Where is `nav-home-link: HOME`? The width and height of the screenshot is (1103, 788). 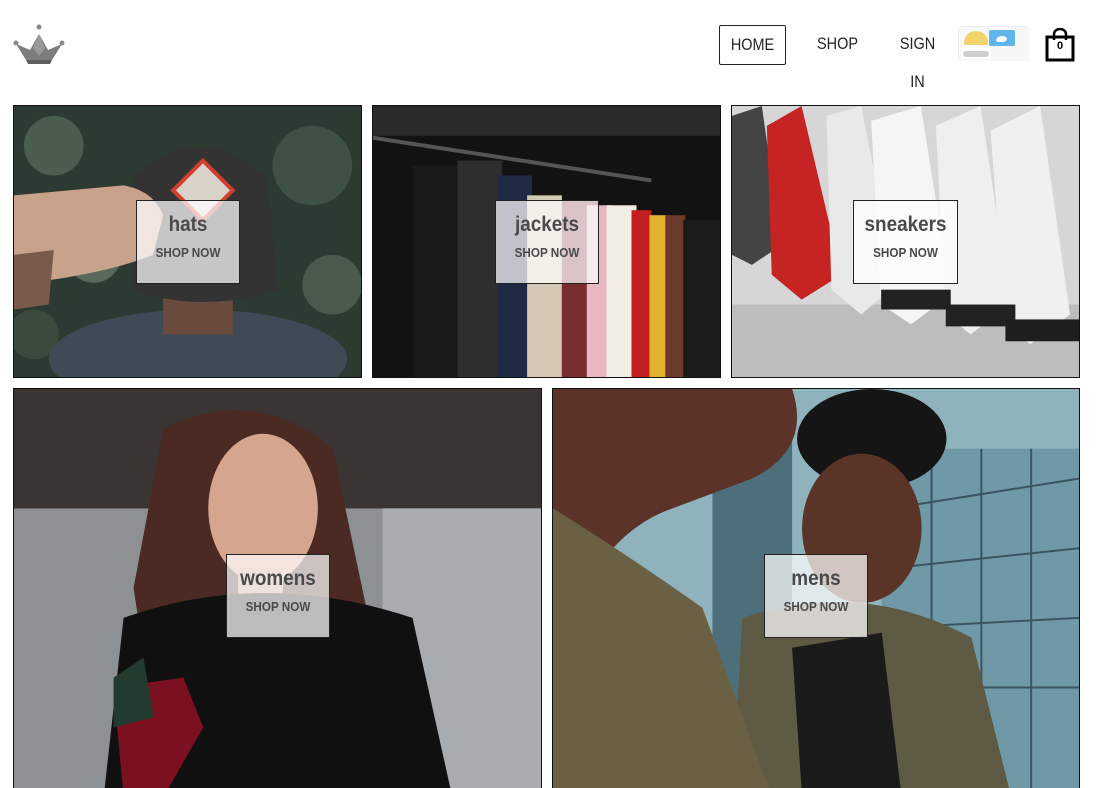 nav-home-link: HOME is located at coordinates (752, 45).